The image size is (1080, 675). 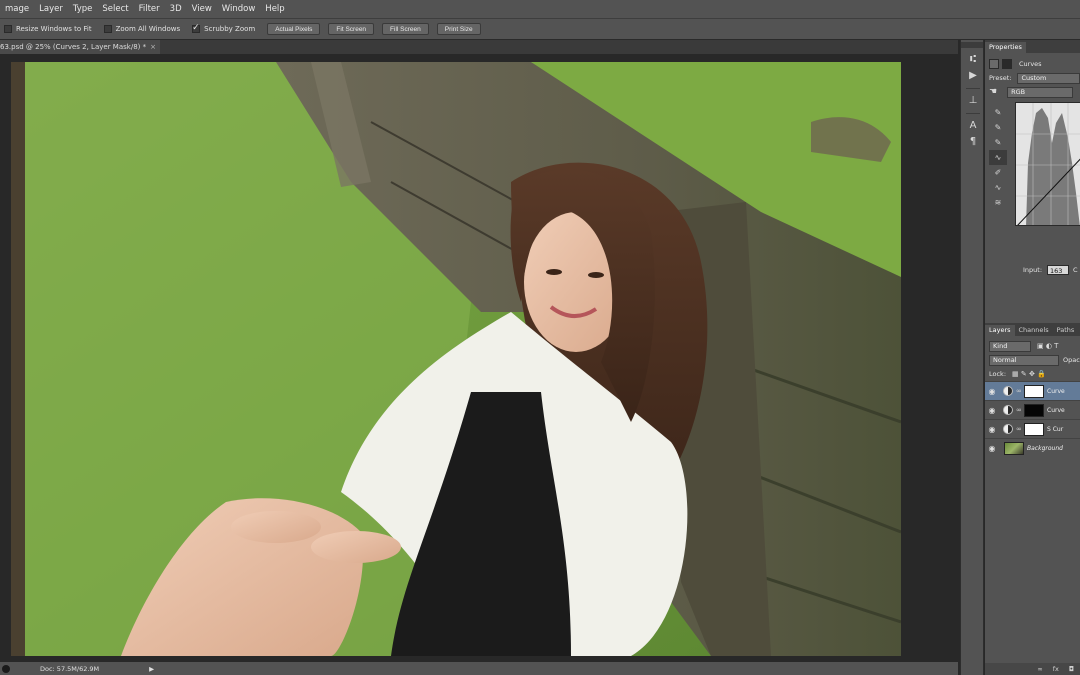 I want to click on fill-screen-button: Fill Screen, so click(x=405, y=29).